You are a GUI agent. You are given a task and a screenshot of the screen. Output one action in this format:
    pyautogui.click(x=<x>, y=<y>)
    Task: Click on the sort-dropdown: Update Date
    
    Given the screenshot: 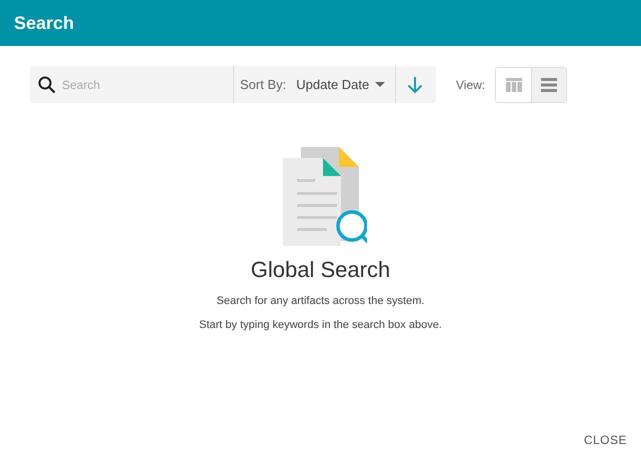 What is the action you would take?
    pyautogui.click(x=341, y=84)
    